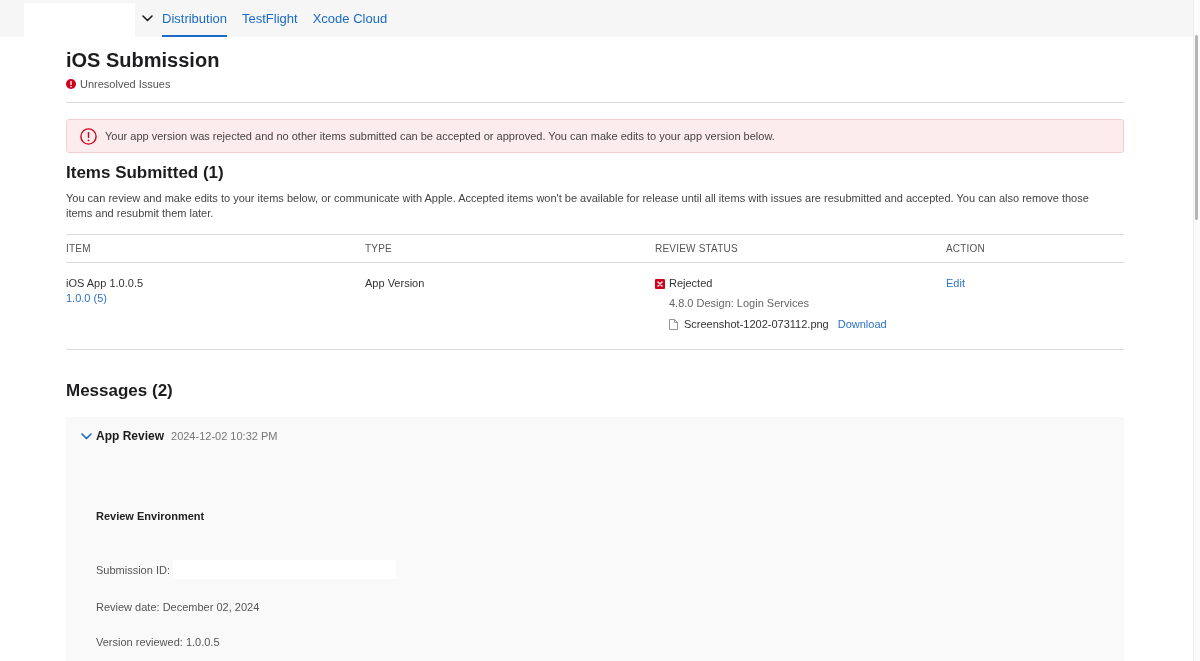  Describe the element at coordinates (1196, 127) in the screenshot. I see `scrollbar-thumb` at that location.